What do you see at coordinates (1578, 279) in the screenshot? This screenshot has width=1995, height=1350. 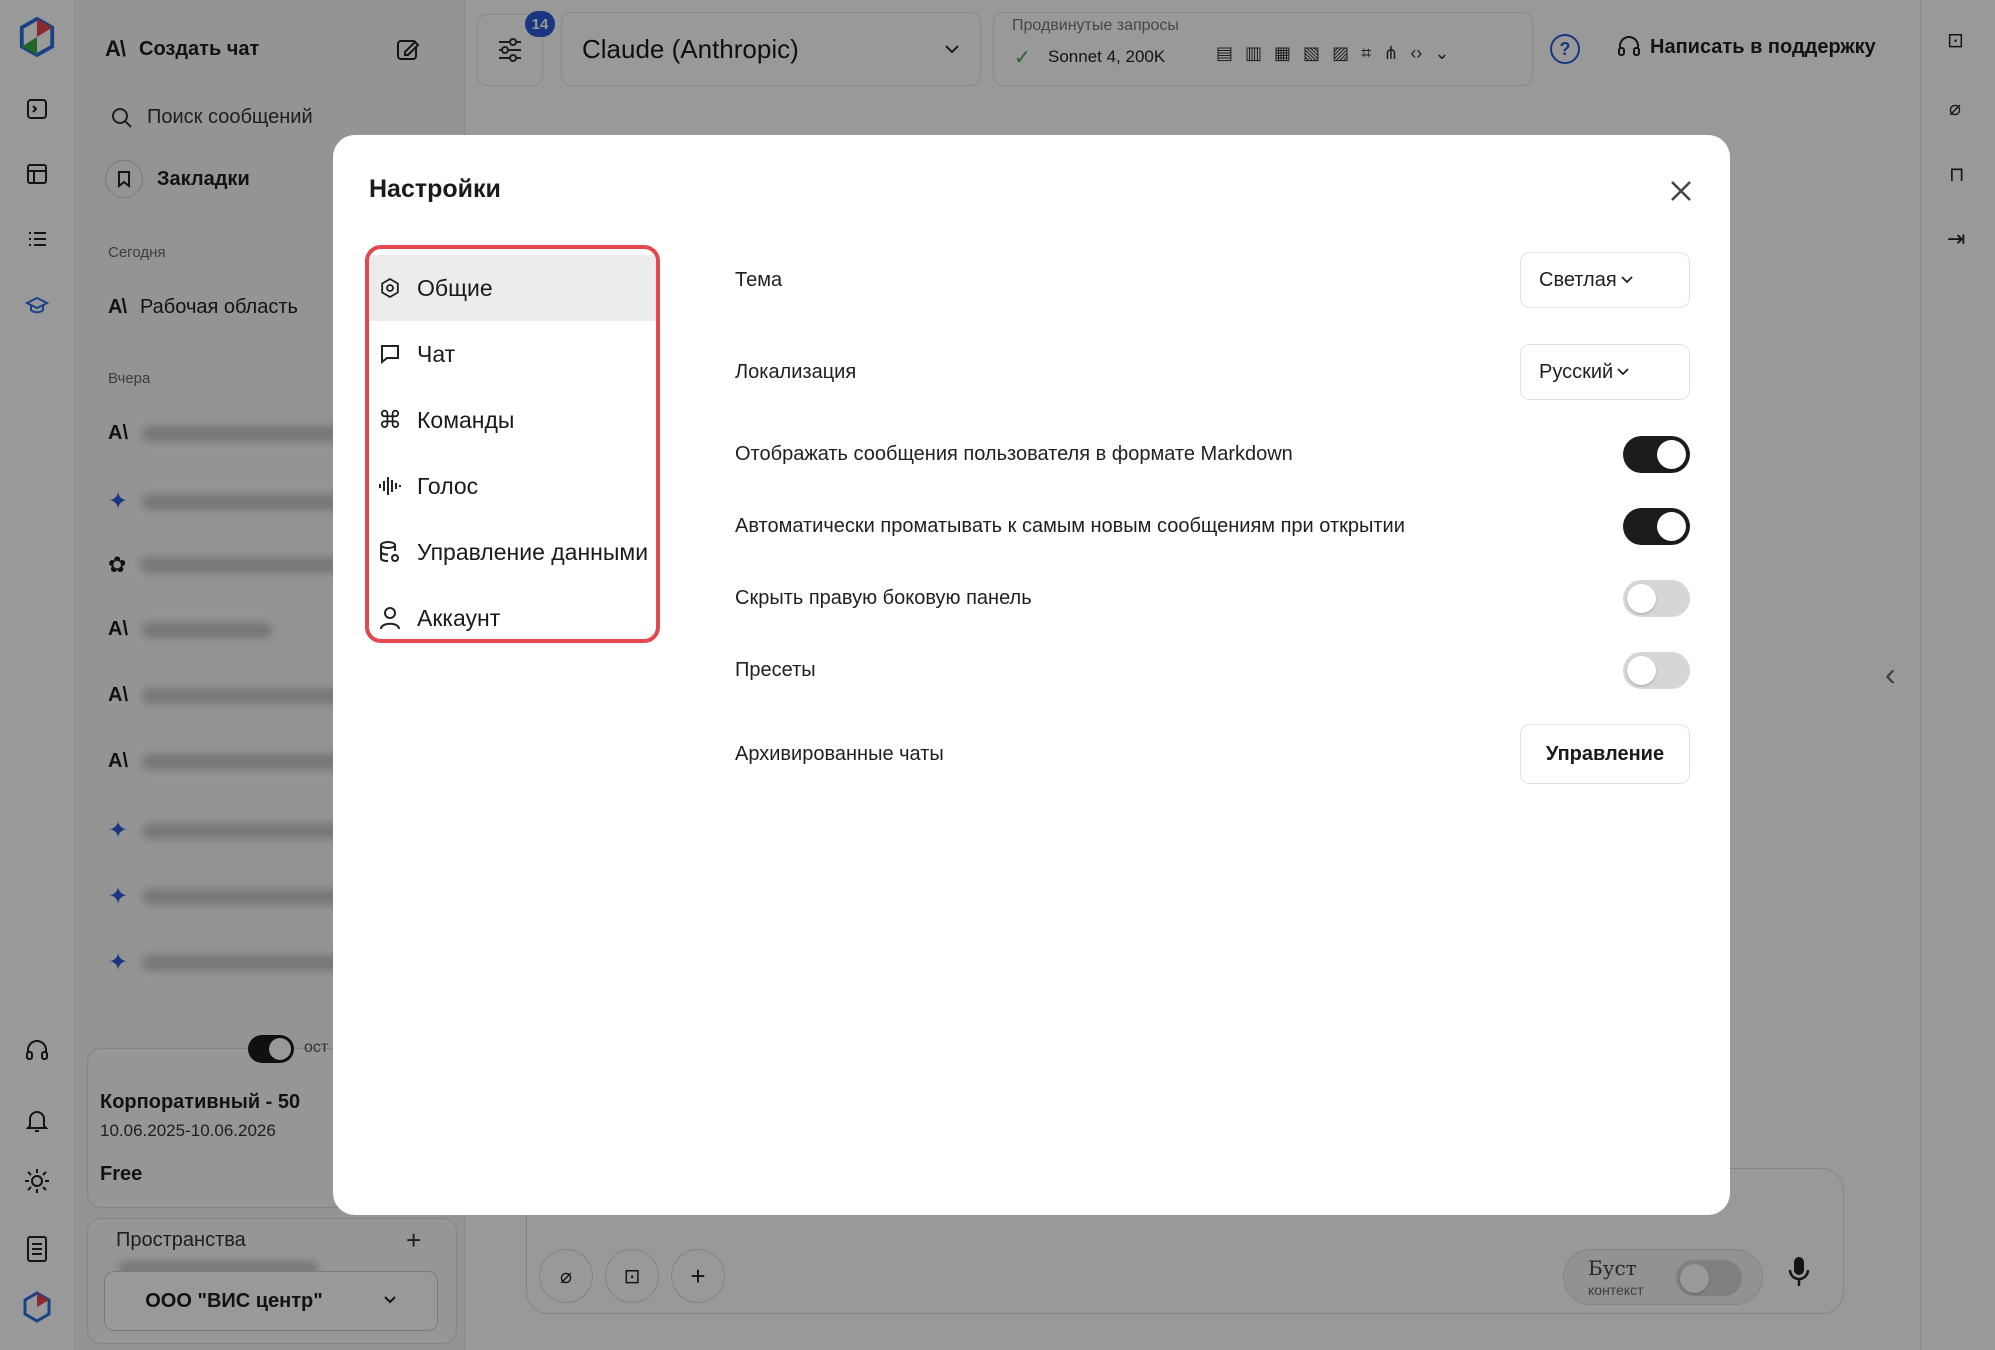 I see `theme-value: Светлая` at bounding box center [1578, 279].